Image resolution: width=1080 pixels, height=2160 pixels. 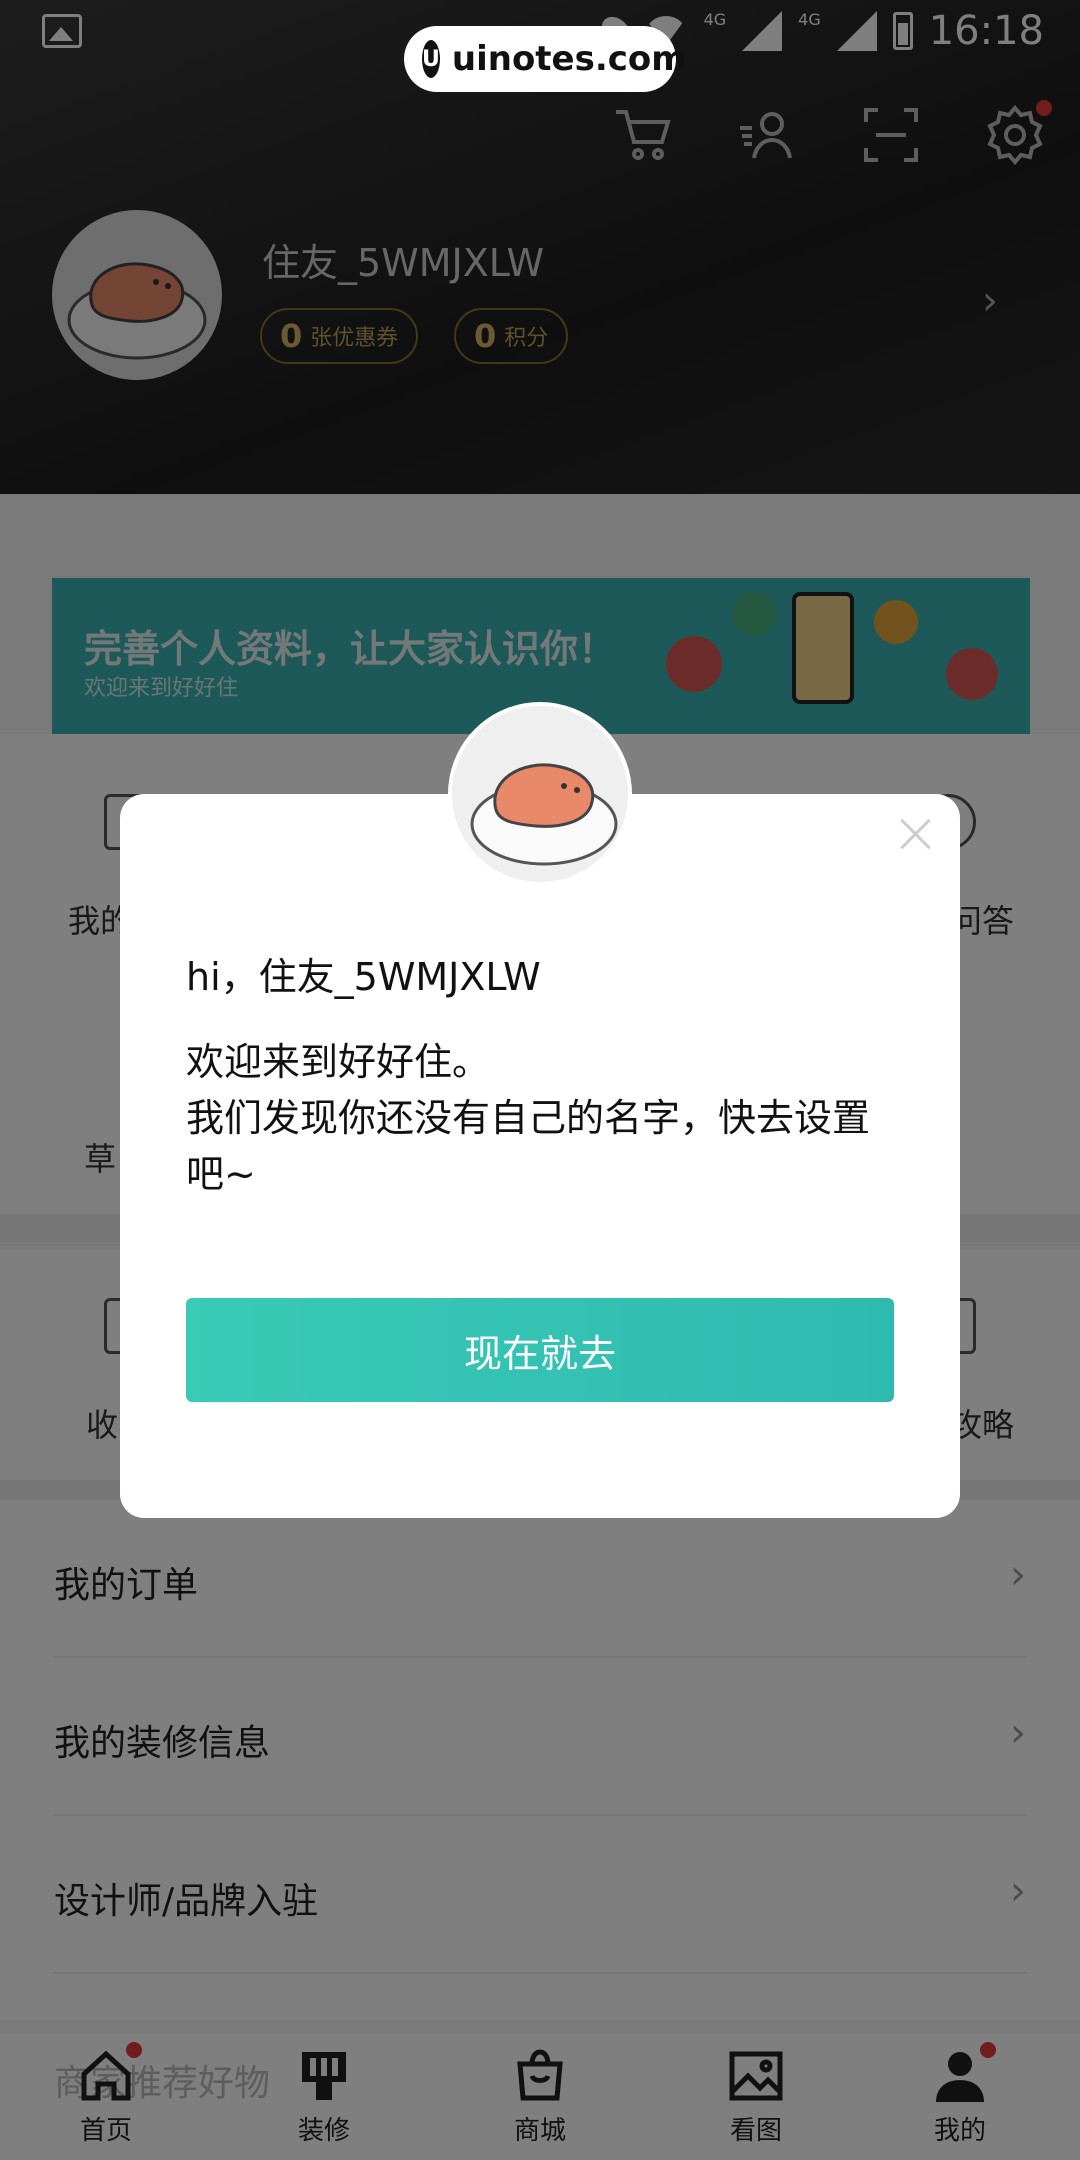 What do you see at coordinates (540, 1350) in the screenshot?
I see `go-now-button: 现在就去` at bounding box center [540, 1350].